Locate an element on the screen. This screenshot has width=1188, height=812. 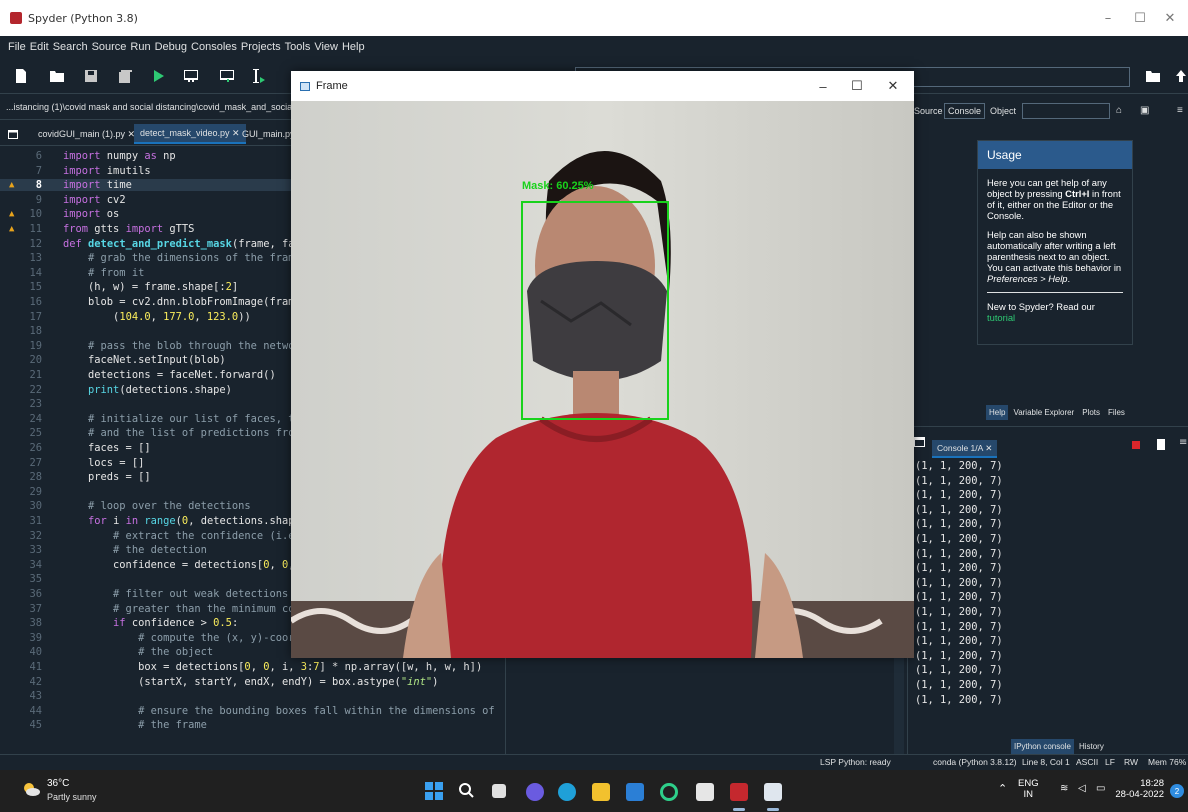
line-number: 25 is located at coordinates (35, 433).